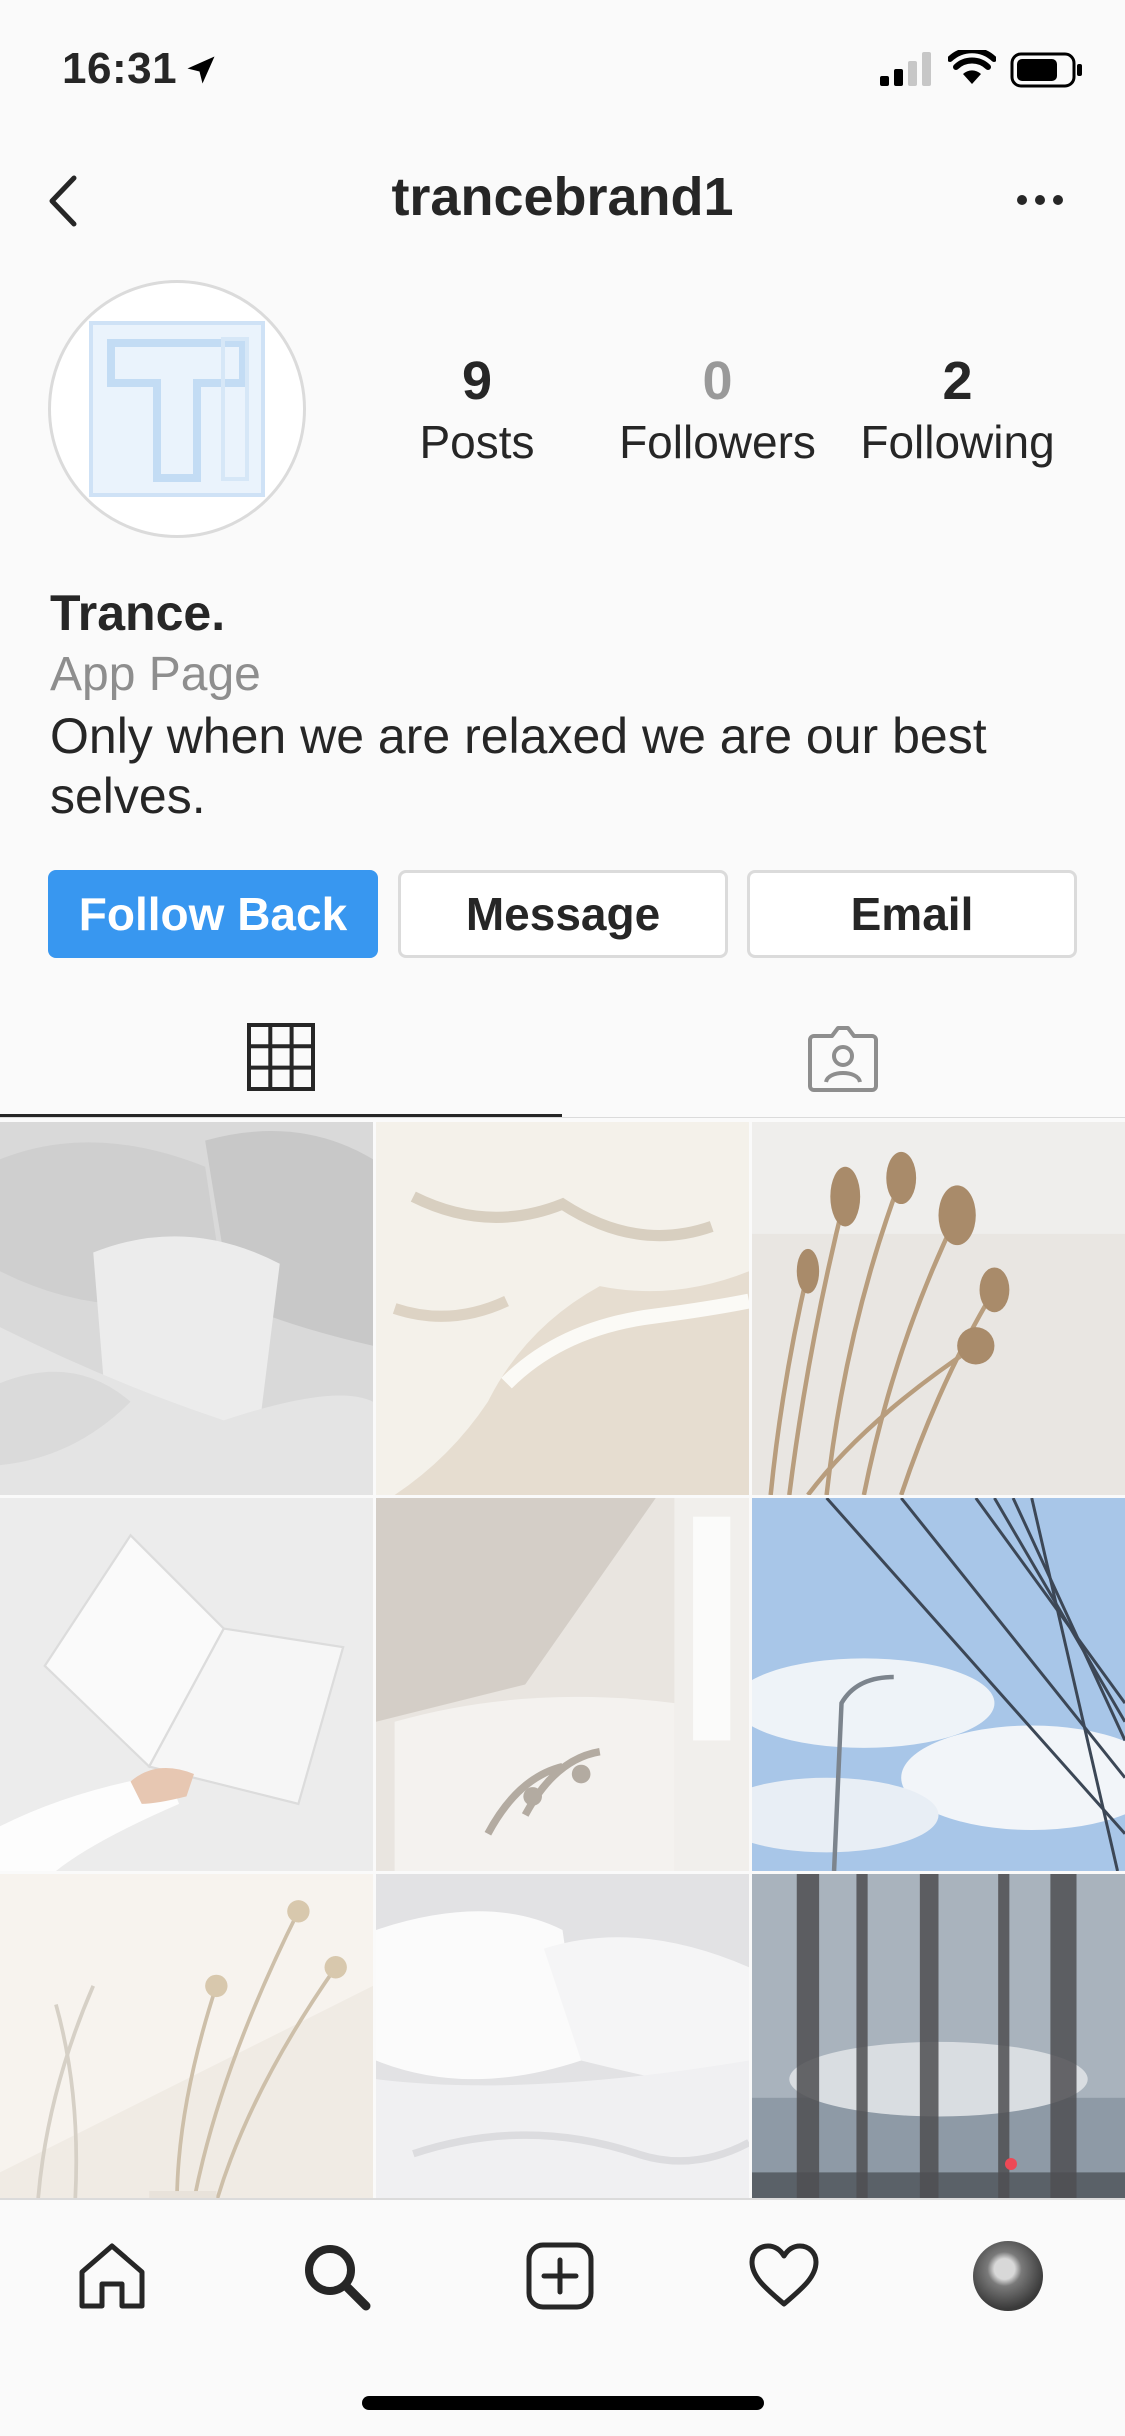  What do you see at coordinates (717, 442) in the screenshot?
I see `followers-label: Followers` at bounding box center [717, 442].